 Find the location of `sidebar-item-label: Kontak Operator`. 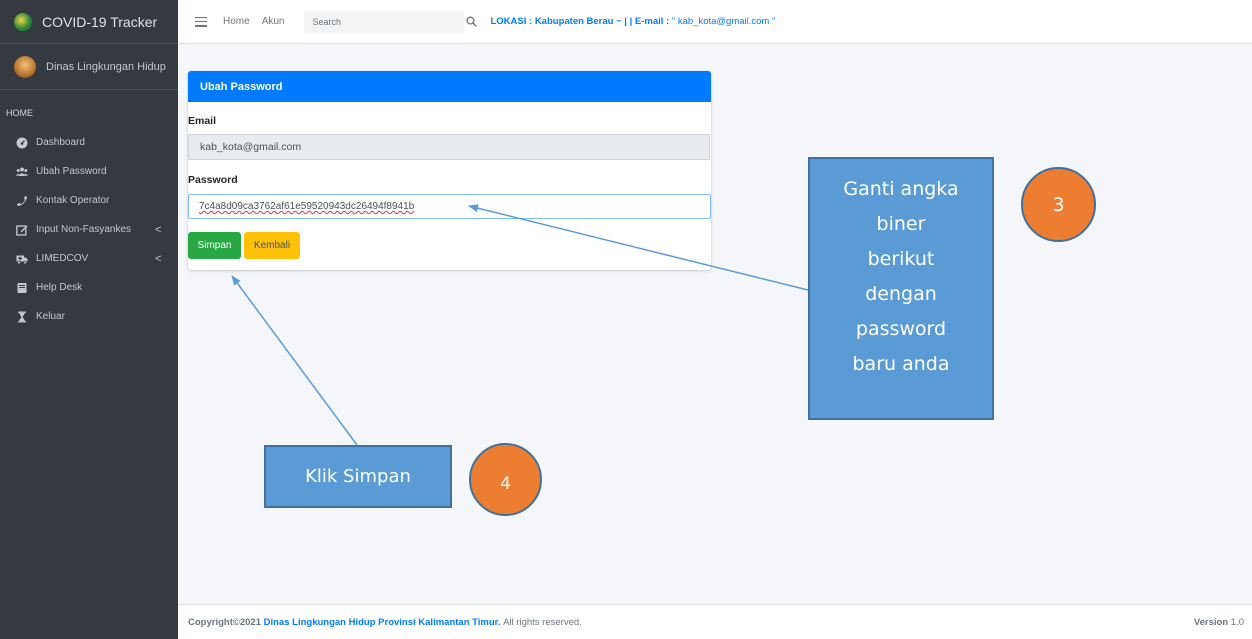

sidebar-item-label: Kontak Operator is located at coordinates (73, 200).